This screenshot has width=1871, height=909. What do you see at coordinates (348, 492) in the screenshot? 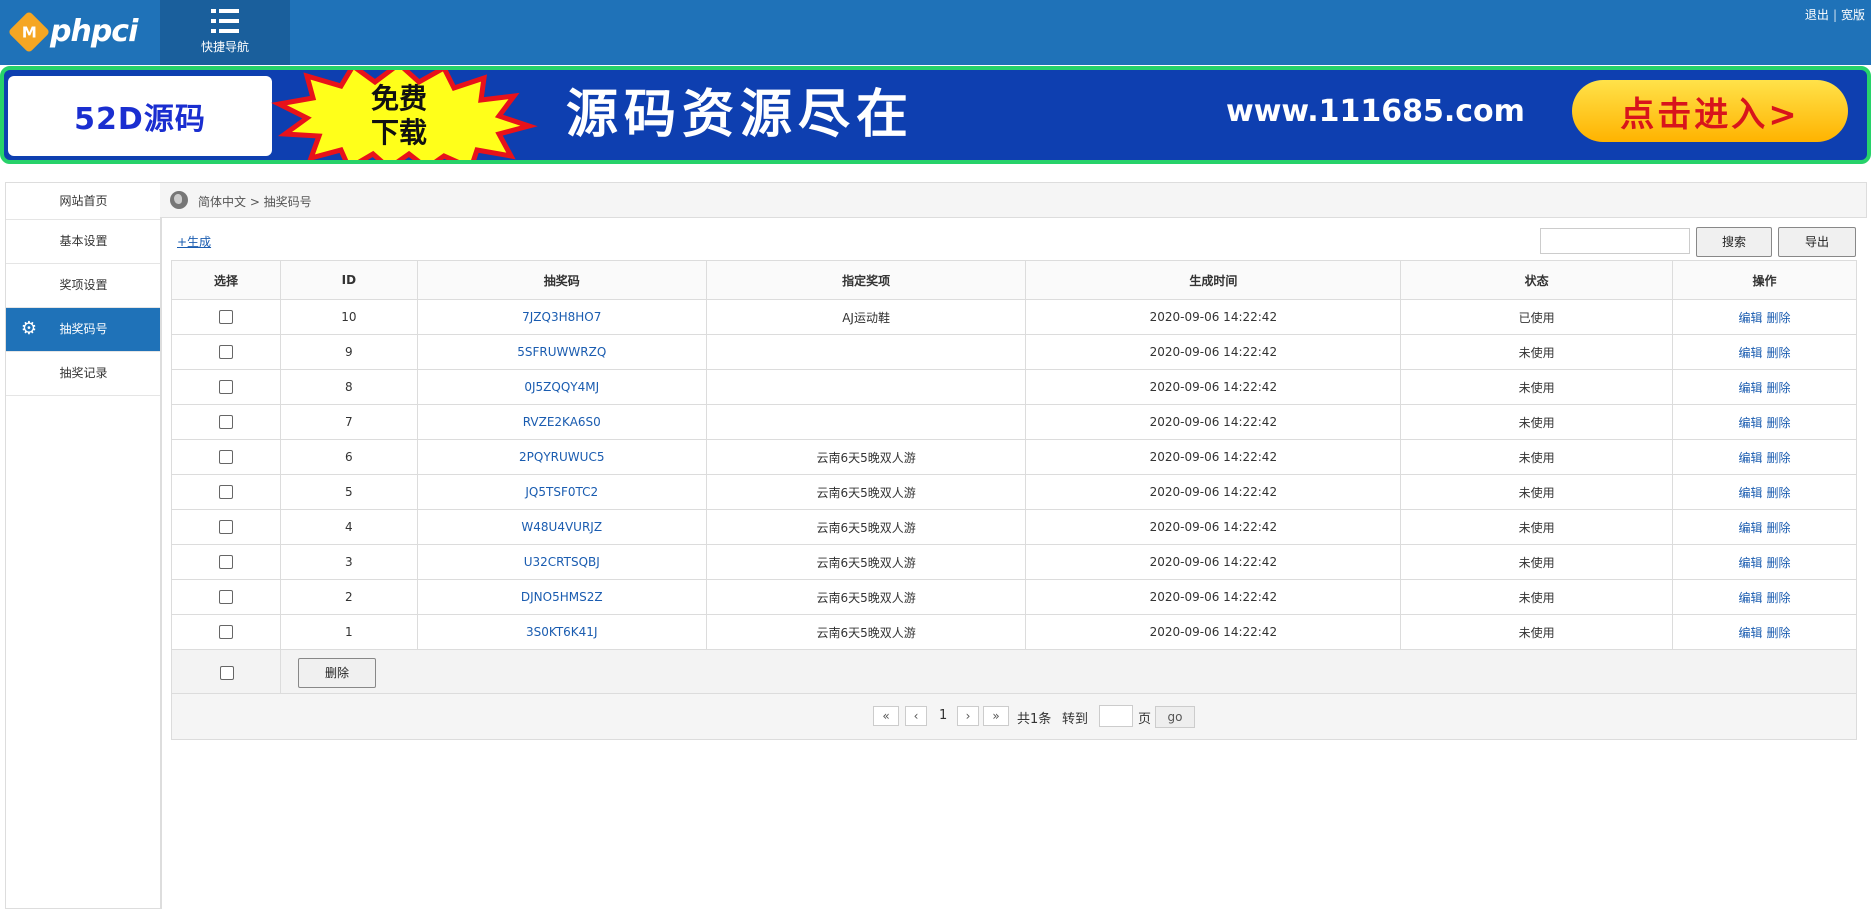
I see `cell-id: 5` at bounding box center [348, 492].